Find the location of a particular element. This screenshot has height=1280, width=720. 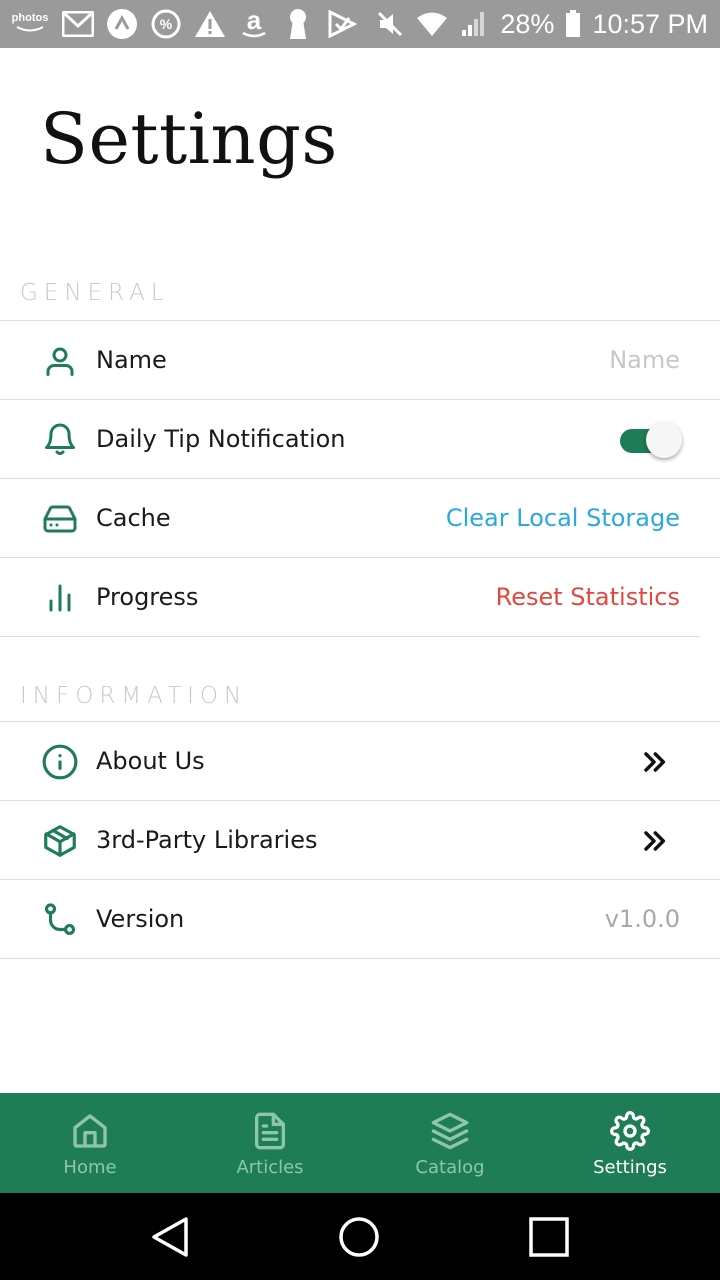

clear-local-storage-button: Clear Local Storage is located at coordinates (563, 518).